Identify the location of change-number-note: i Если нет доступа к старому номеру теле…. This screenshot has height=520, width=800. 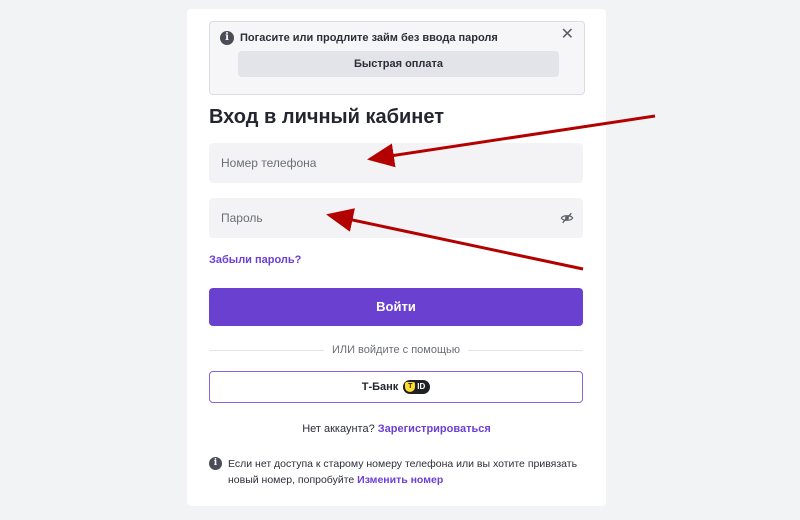
(399, 472).